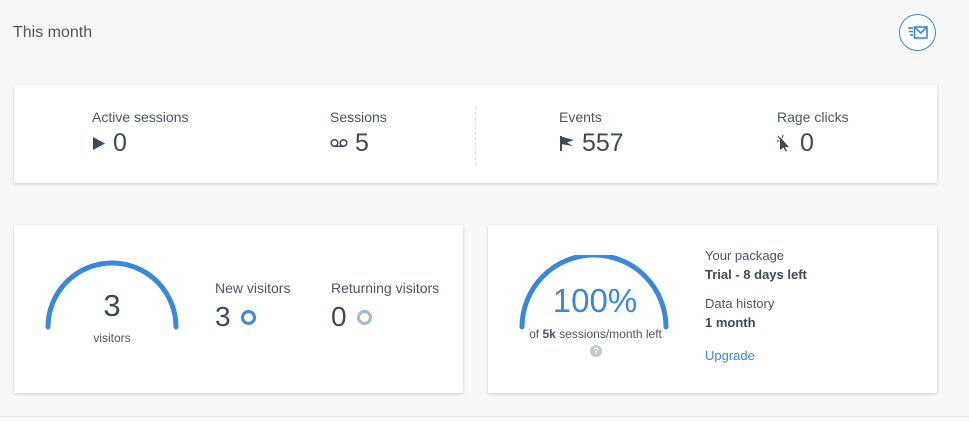  Describe the element at coordinates (112, 338) in the screenshot. I see `visitors-caption: visitors` at that location.